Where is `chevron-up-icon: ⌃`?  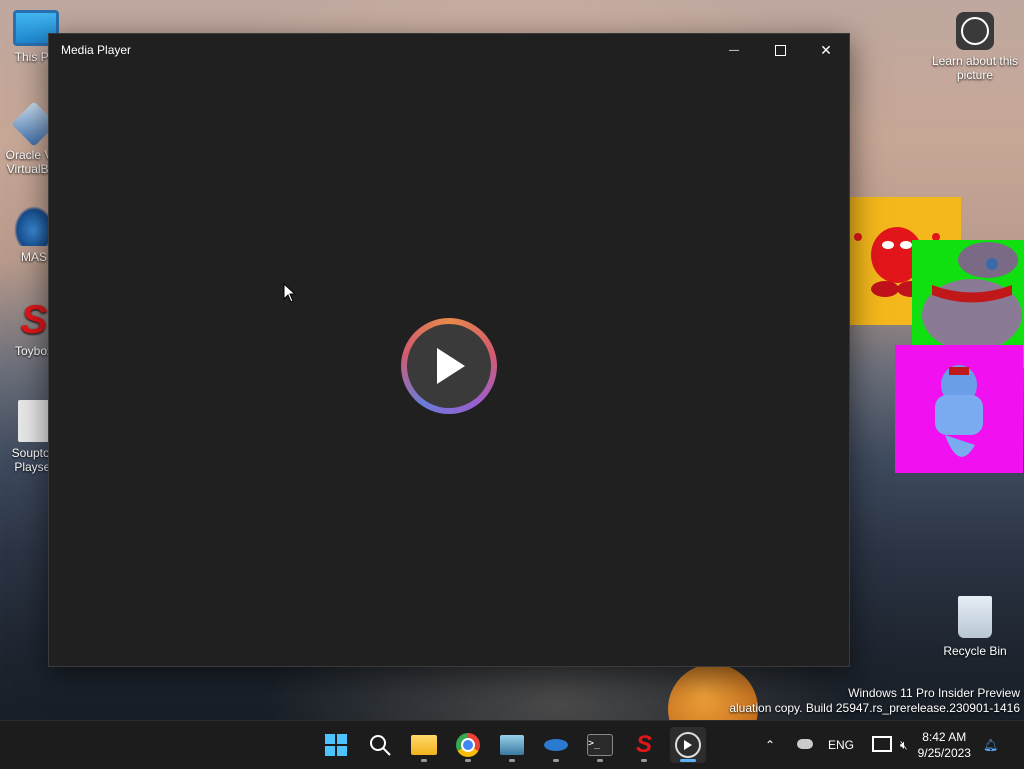 chevron-up-icon: ⌃ is located at coordinates (770, 745).